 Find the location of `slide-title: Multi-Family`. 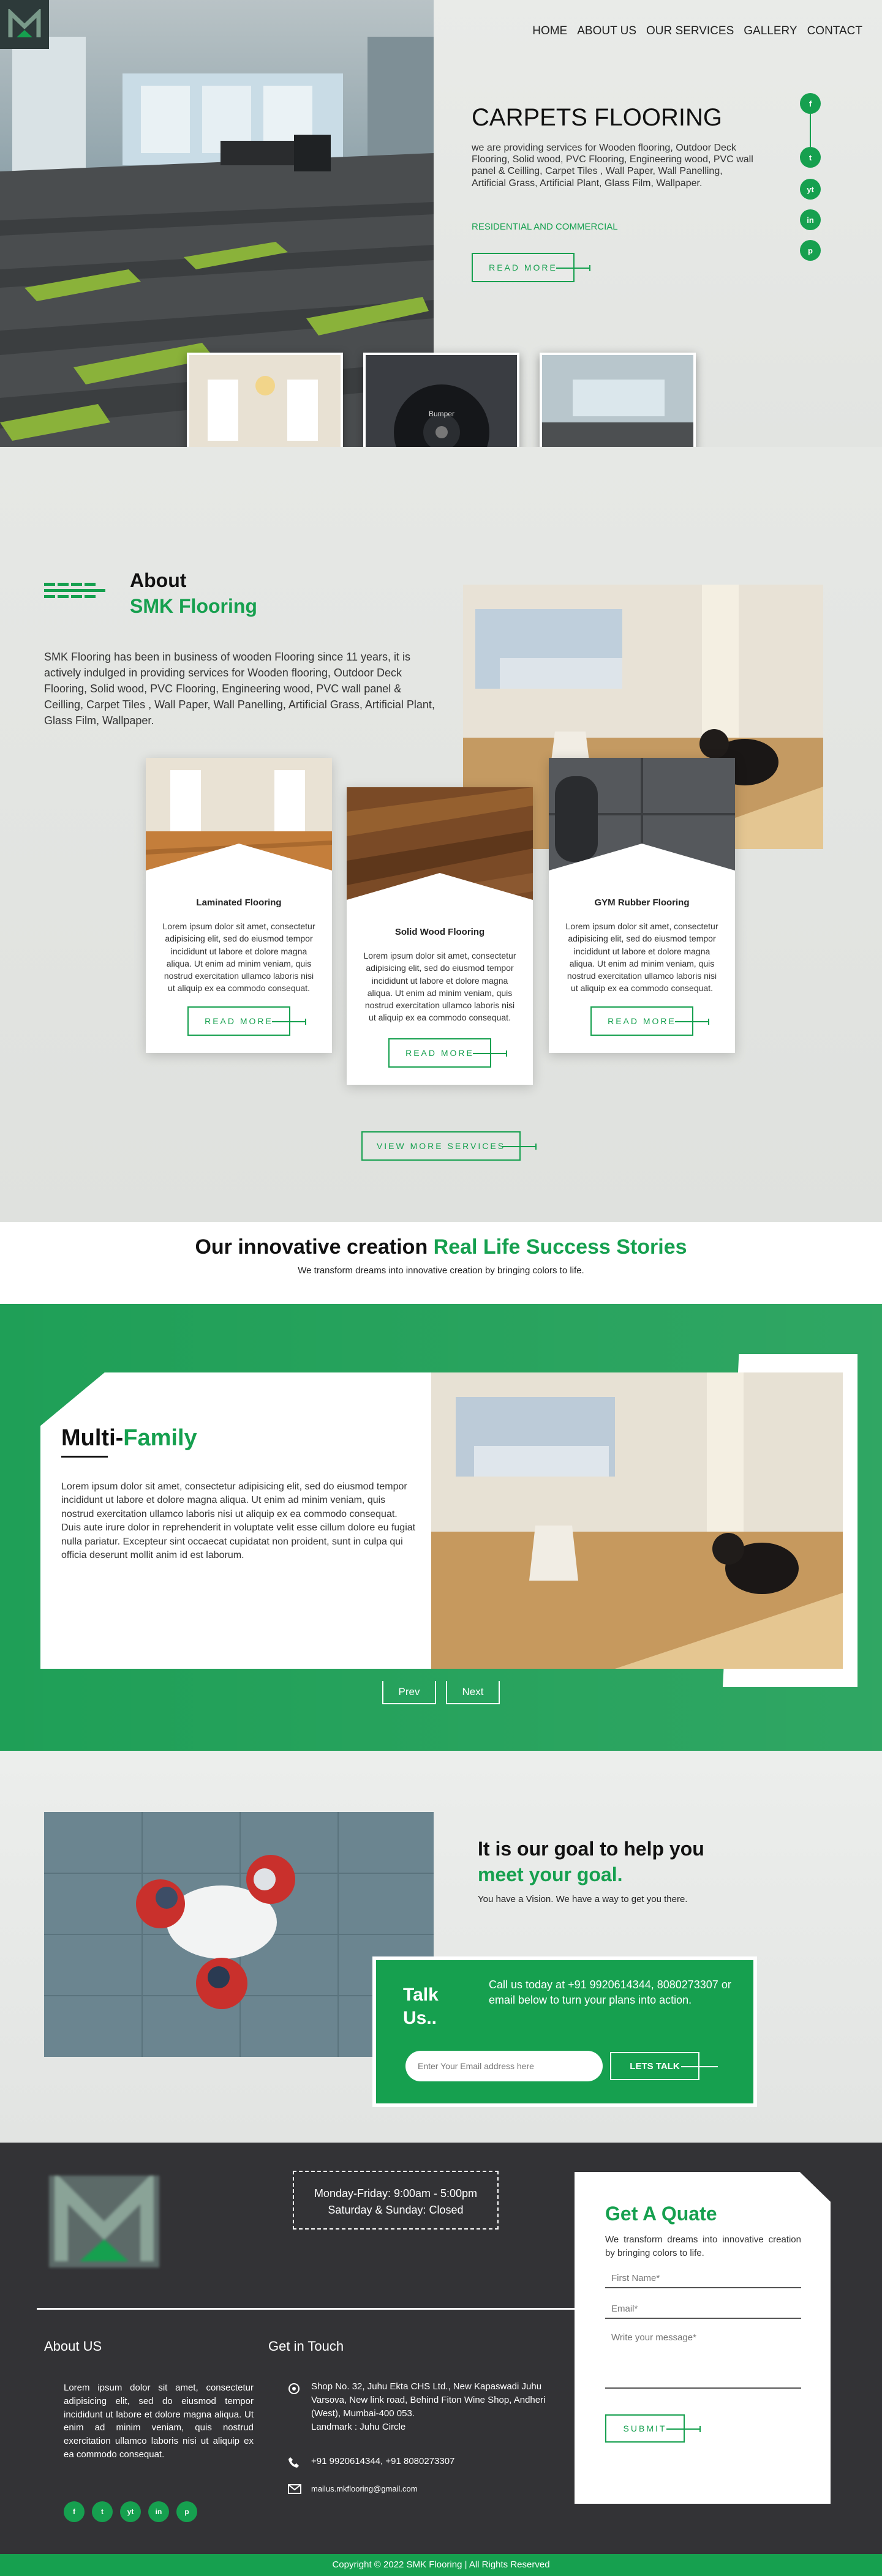

slide-title: Multi-Family is located at coordinates (129, 1438).